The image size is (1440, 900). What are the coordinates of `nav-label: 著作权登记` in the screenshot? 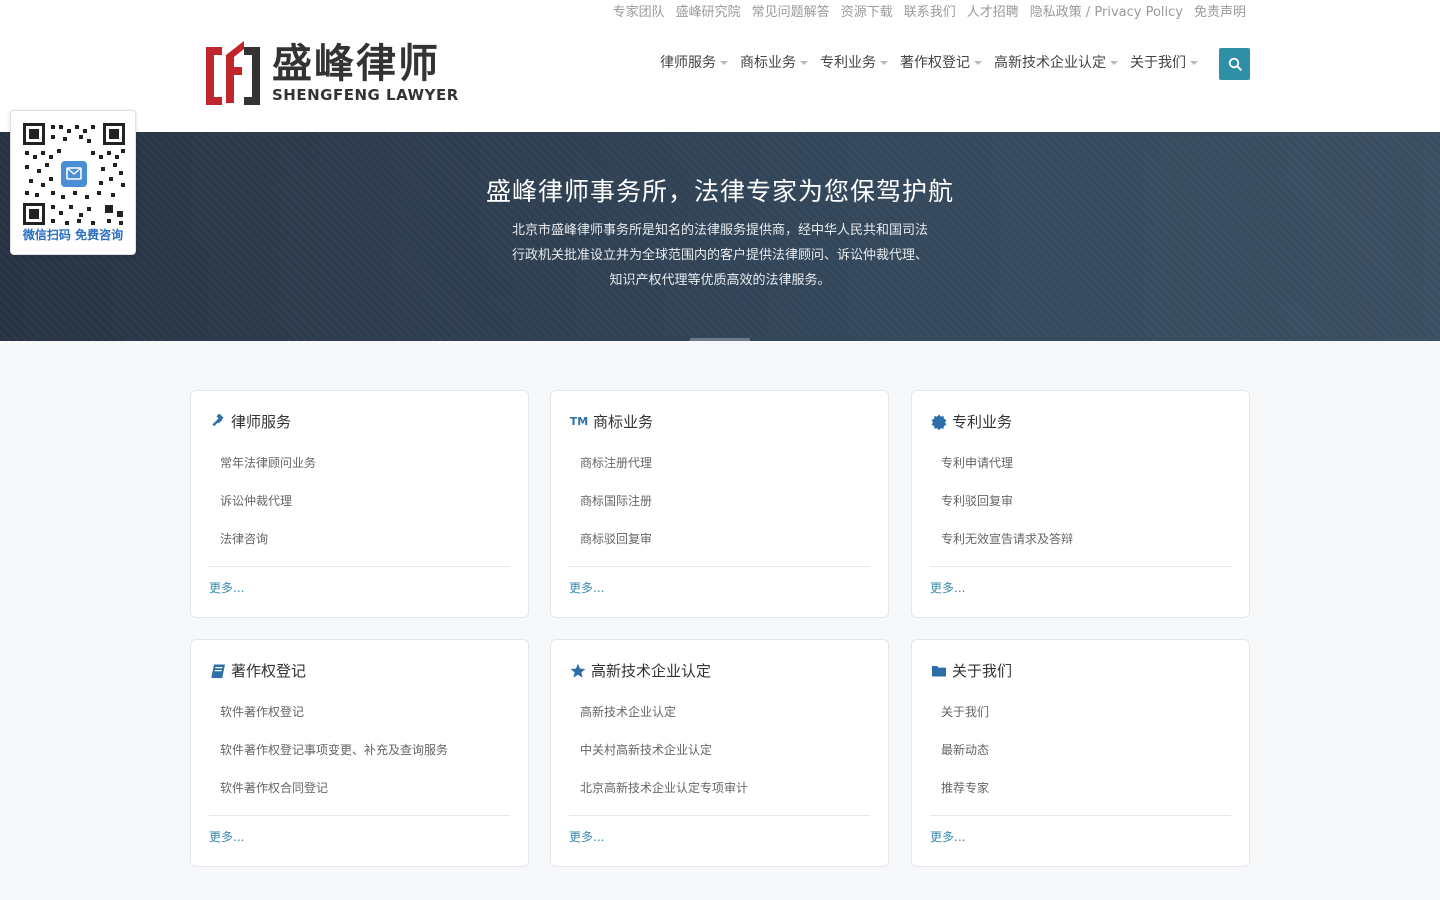 It's located at (935, 63).